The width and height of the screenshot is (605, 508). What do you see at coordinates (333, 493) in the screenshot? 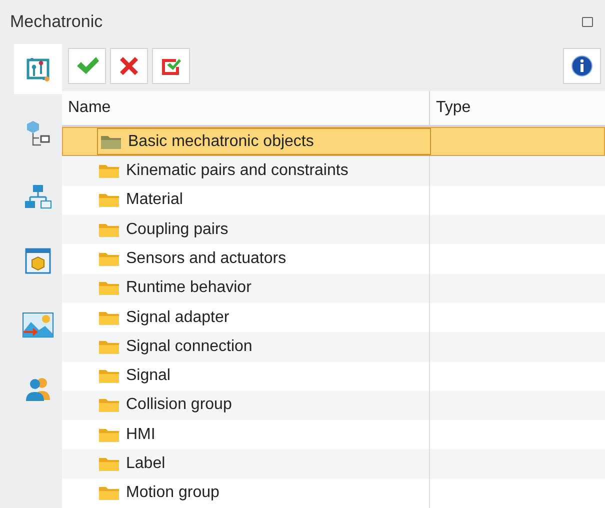
I see `tree-row: Motion group` at bounding box center [333, 493].